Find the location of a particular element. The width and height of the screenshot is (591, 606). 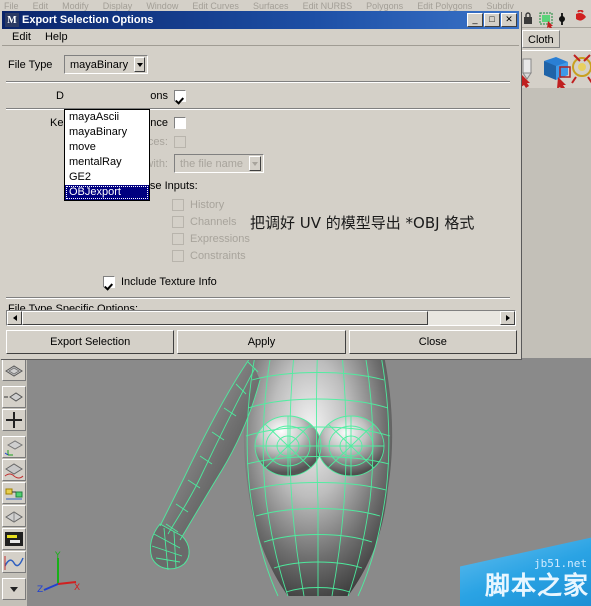

dropdown-item-move: move is located at coordinates (107, 147).